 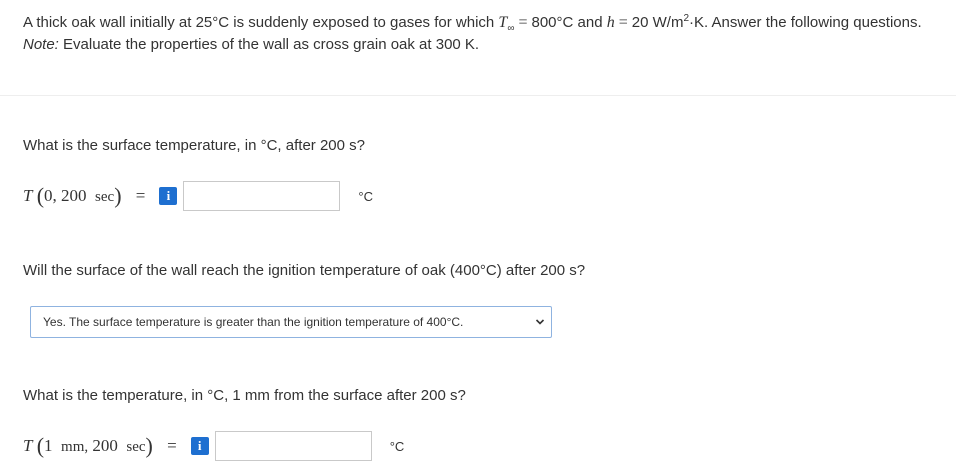 What do you see at coordinates (623, 22) in the screenshot?
I see `equals-sign-2: =` at bounding box center [623, 22].